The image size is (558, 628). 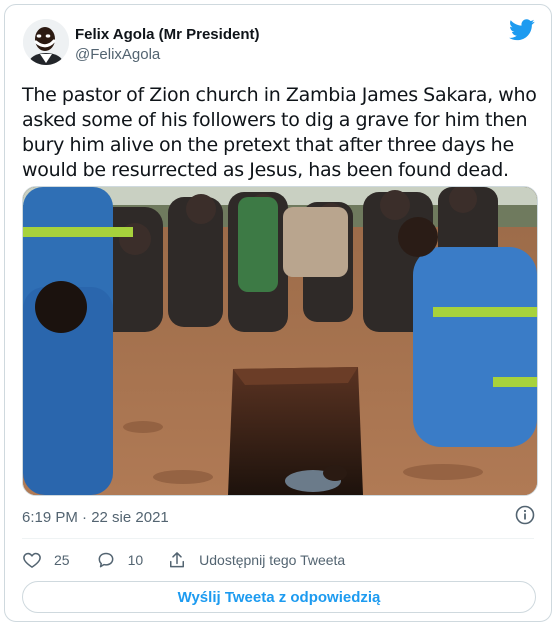 I want to click on avatar-illustration, so click(x=46, y=42).